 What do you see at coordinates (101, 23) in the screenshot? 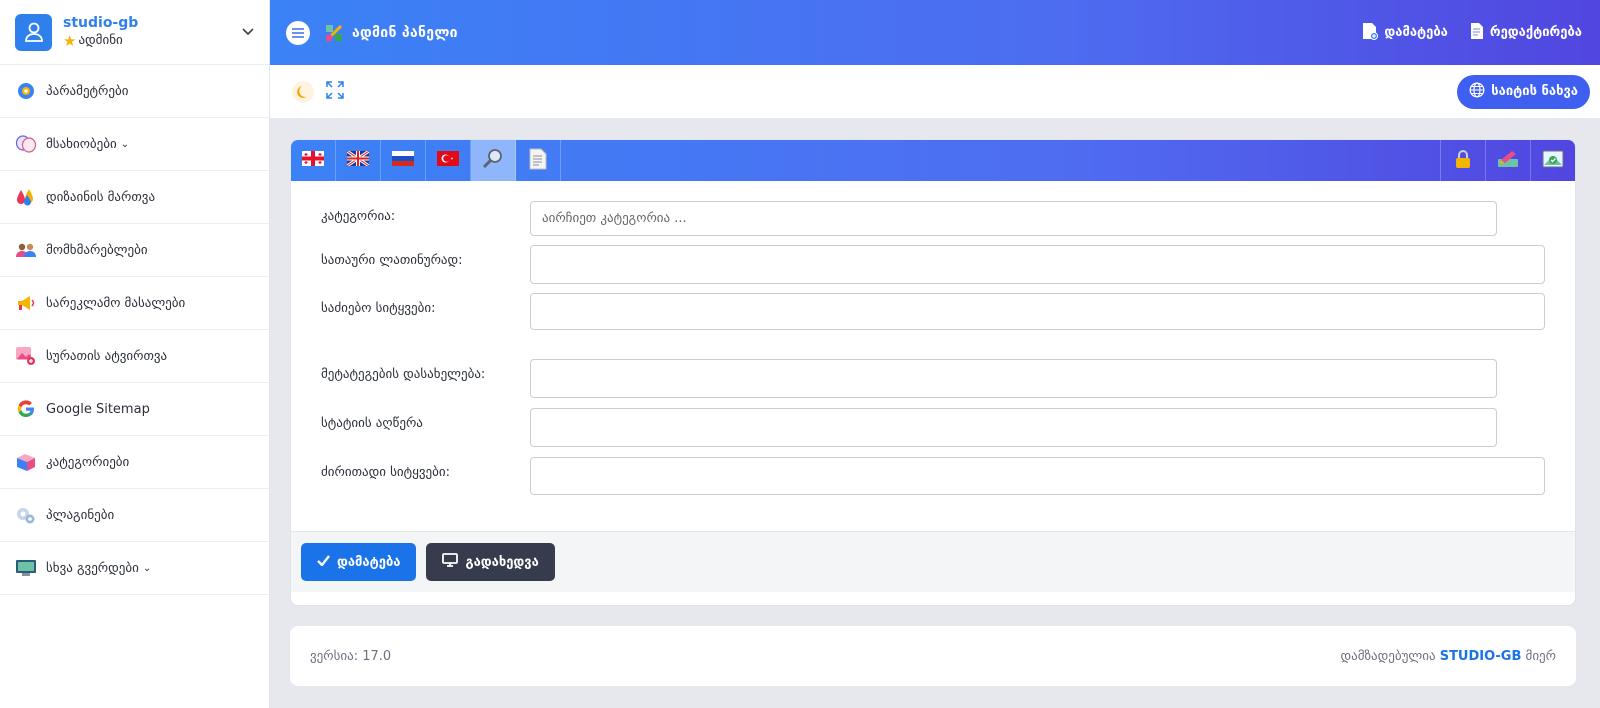
I see `profile-name: studio-gb` at bounding box center [101, 23].